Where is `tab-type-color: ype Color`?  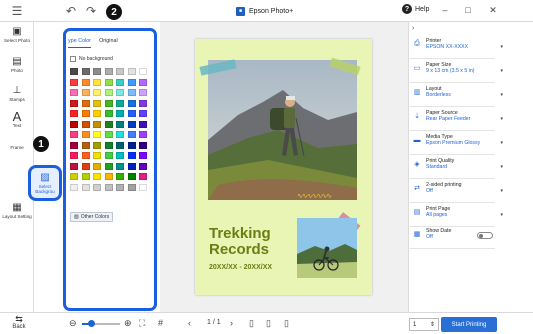
tab-type-color: ype Color is located at coordinates (80, 43).